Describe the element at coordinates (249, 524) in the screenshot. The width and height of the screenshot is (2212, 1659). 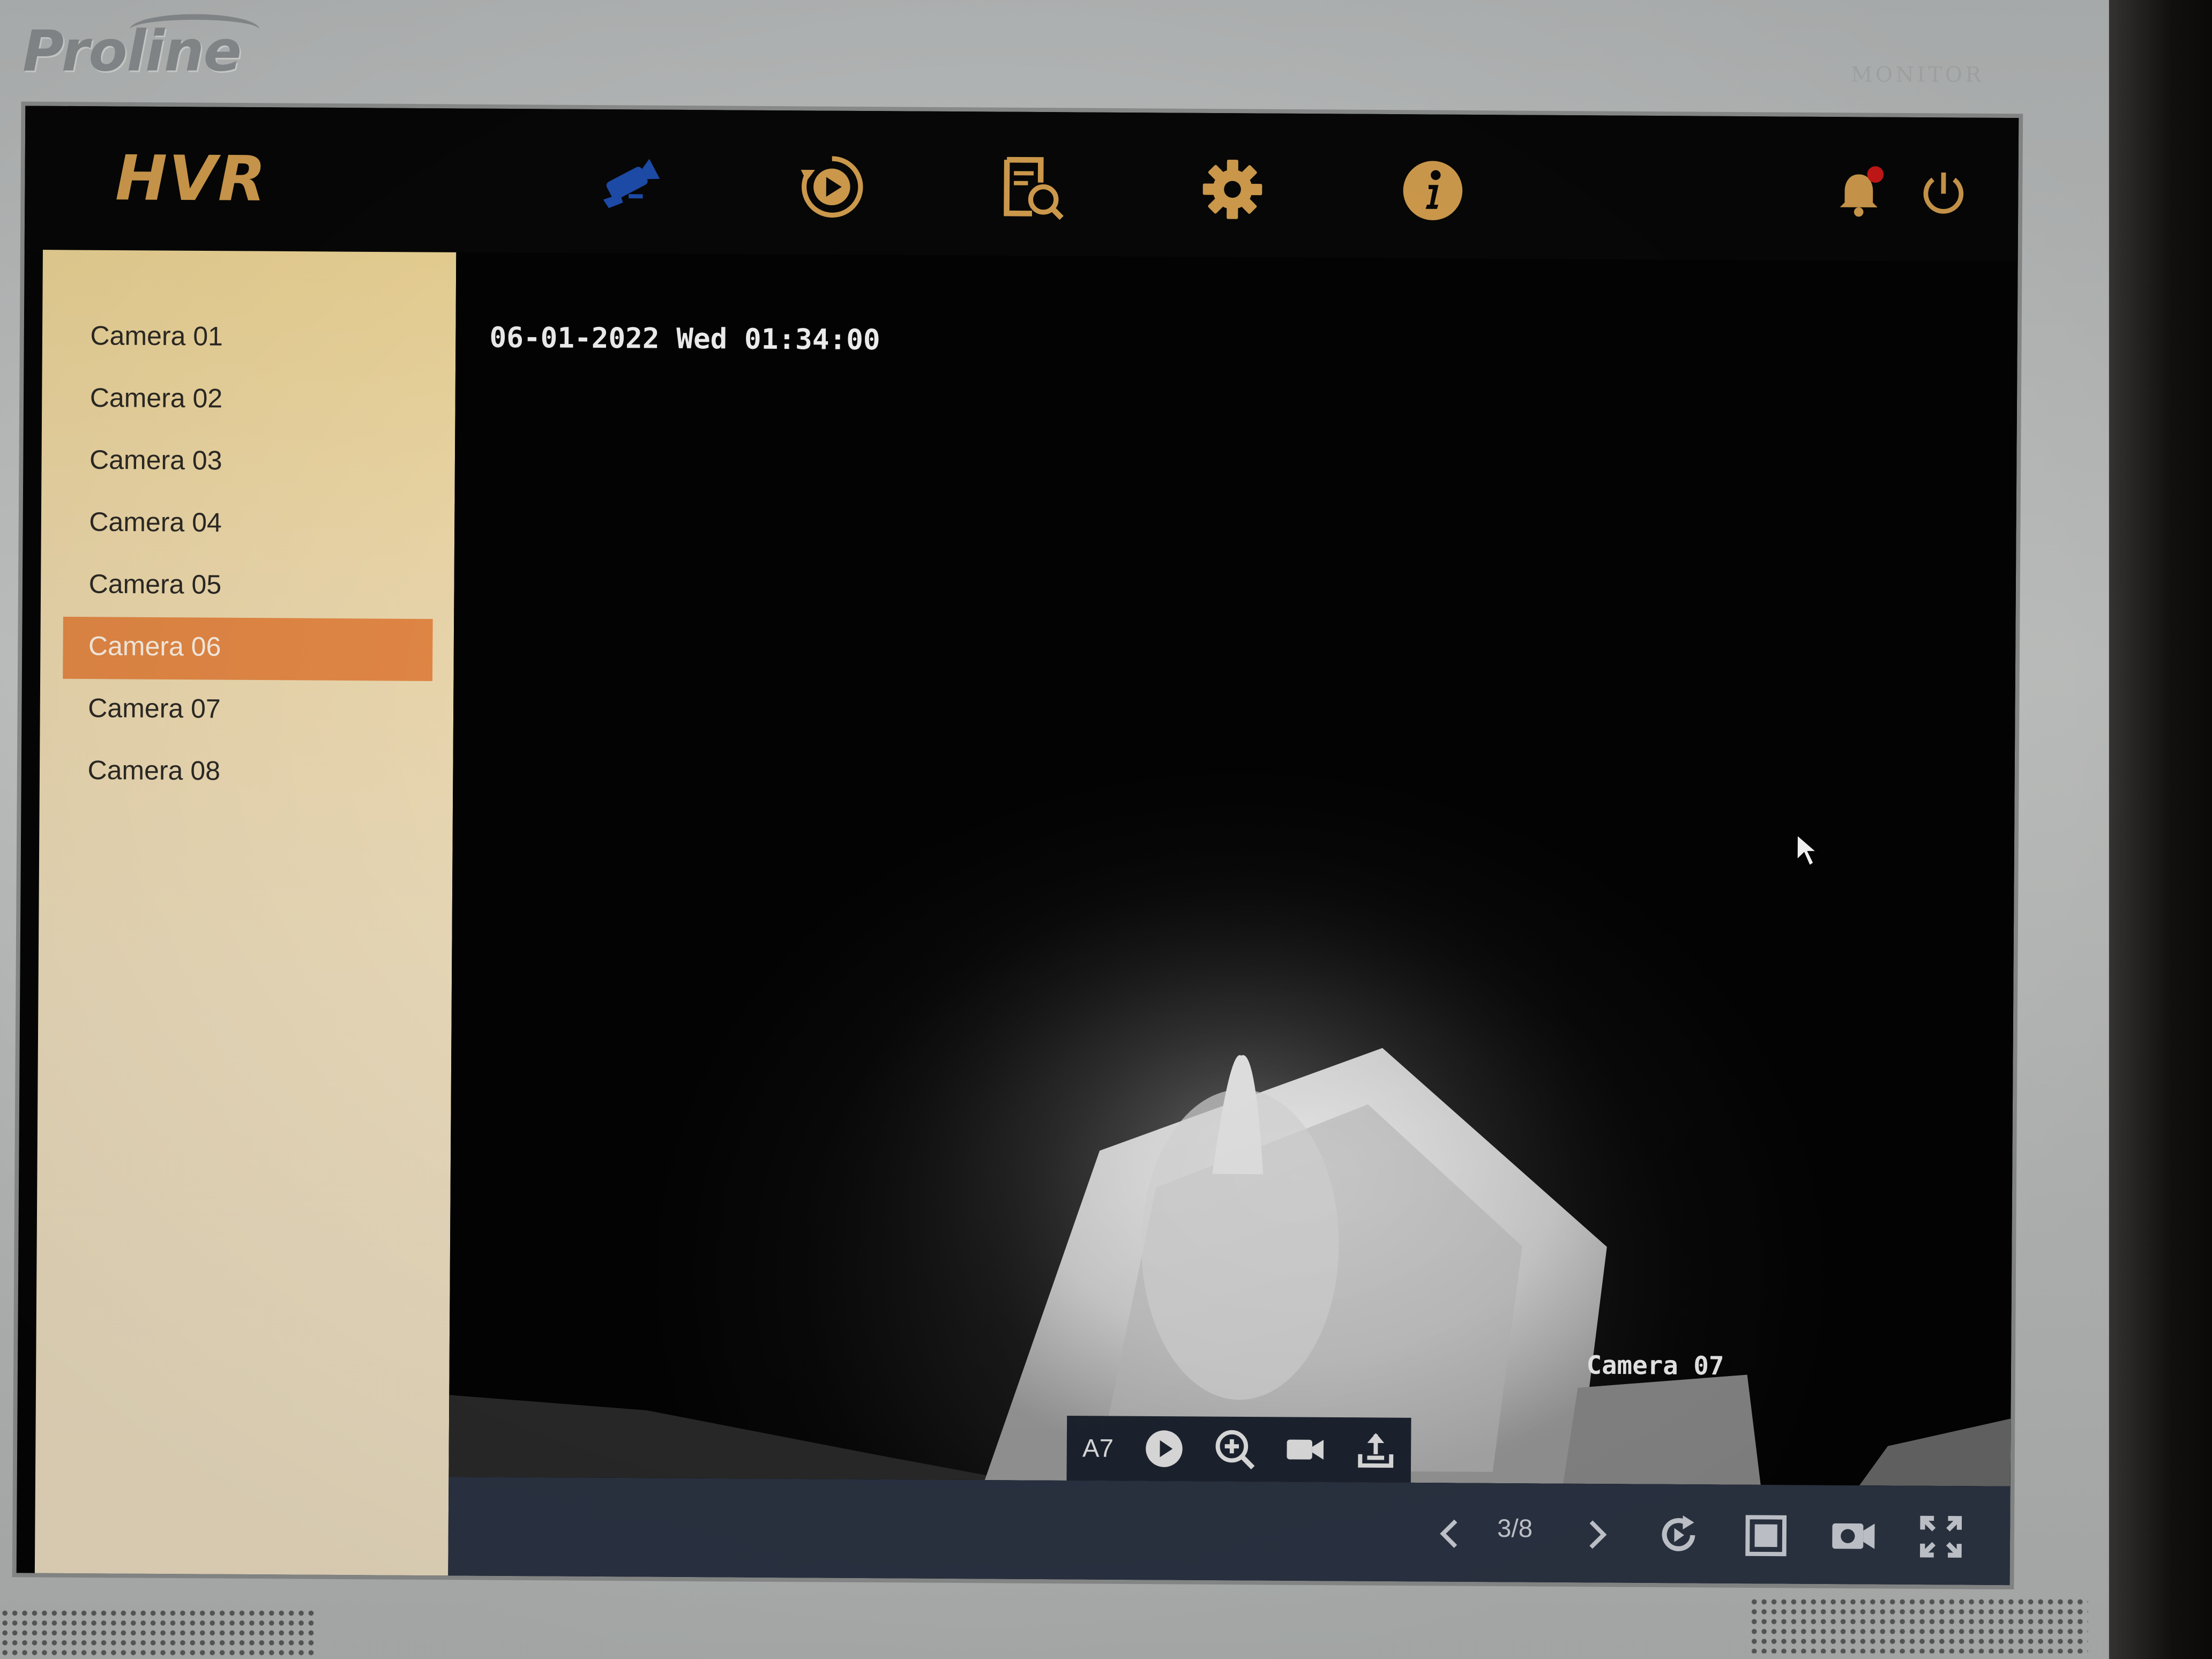
I see `camera-list-item: Camera 04` at that location.